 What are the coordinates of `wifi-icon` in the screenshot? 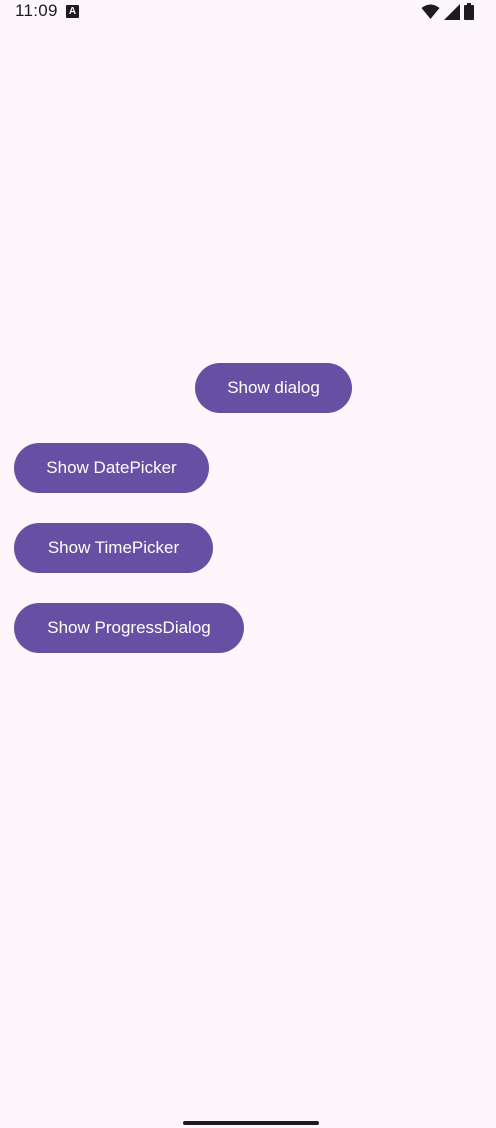 It's located at (430, 11).